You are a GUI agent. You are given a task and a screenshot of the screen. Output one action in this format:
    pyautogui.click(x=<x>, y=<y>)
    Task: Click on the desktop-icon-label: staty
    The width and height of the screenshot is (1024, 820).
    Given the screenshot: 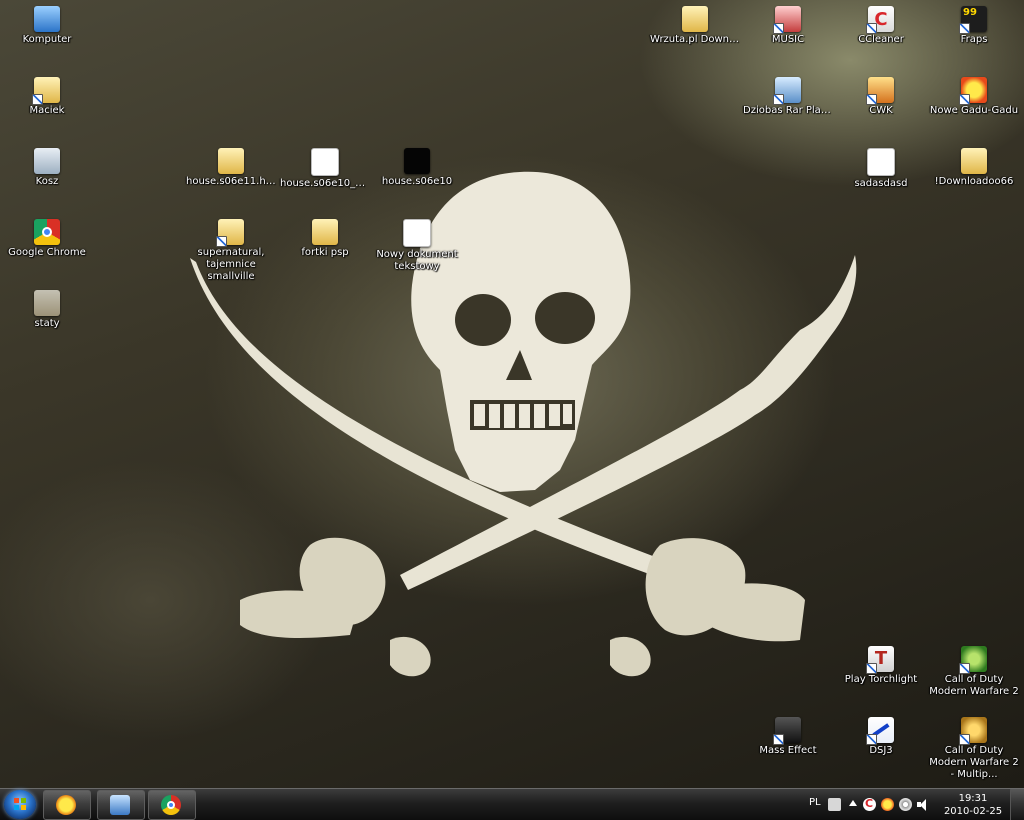 What is the action you would take?
    pyautogui.click(x=47, y=323)
    